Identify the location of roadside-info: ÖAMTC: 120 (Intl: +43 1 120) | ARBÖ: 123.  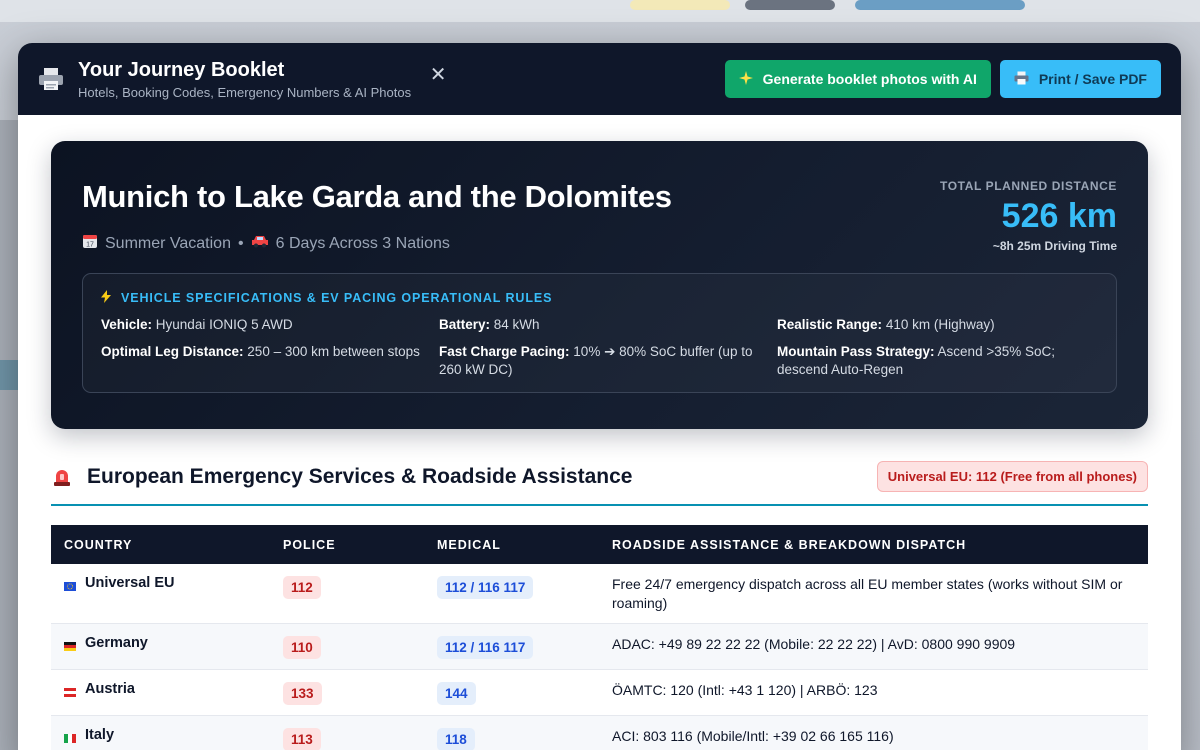
(873, 692).